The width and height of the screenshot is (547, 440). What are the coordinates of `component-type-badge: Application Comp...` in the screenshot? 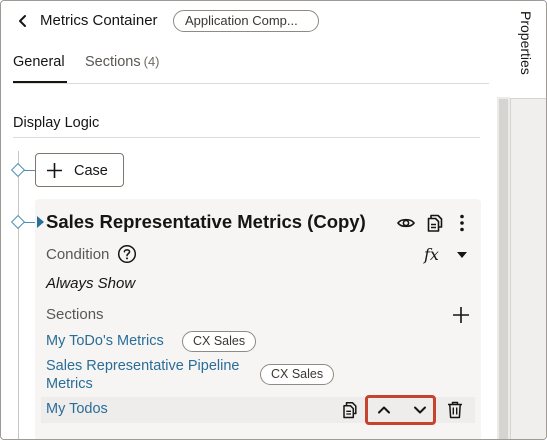 It's located at (246, 21).